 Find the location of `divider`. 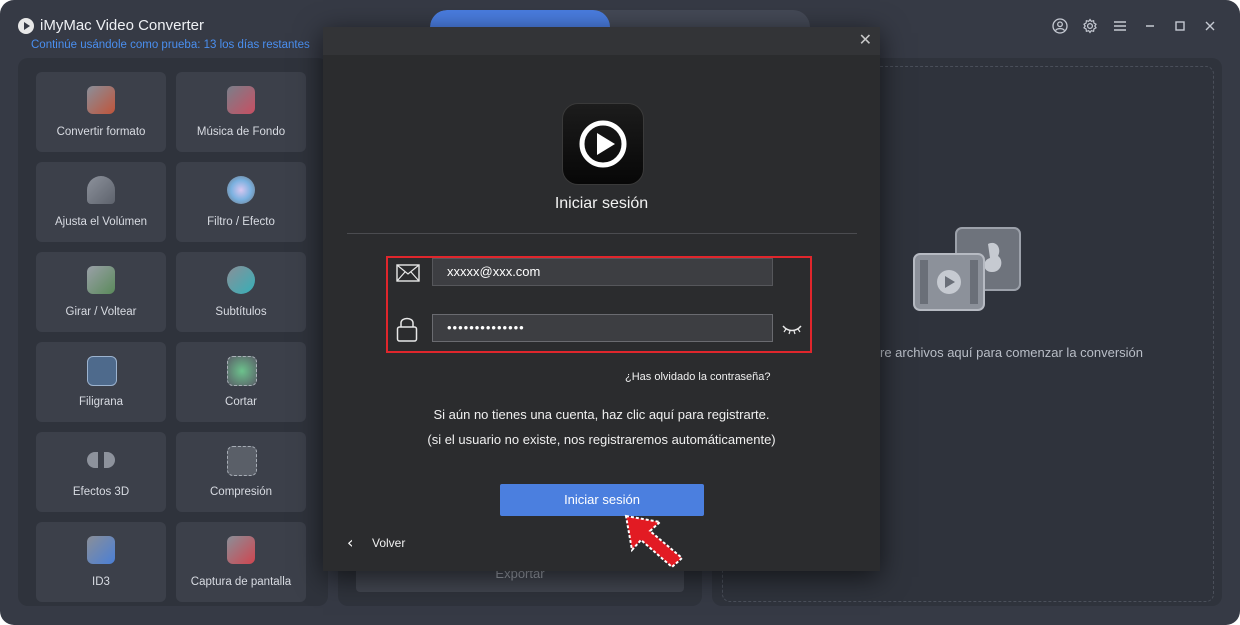

divider is located at coordinates (602, 233).